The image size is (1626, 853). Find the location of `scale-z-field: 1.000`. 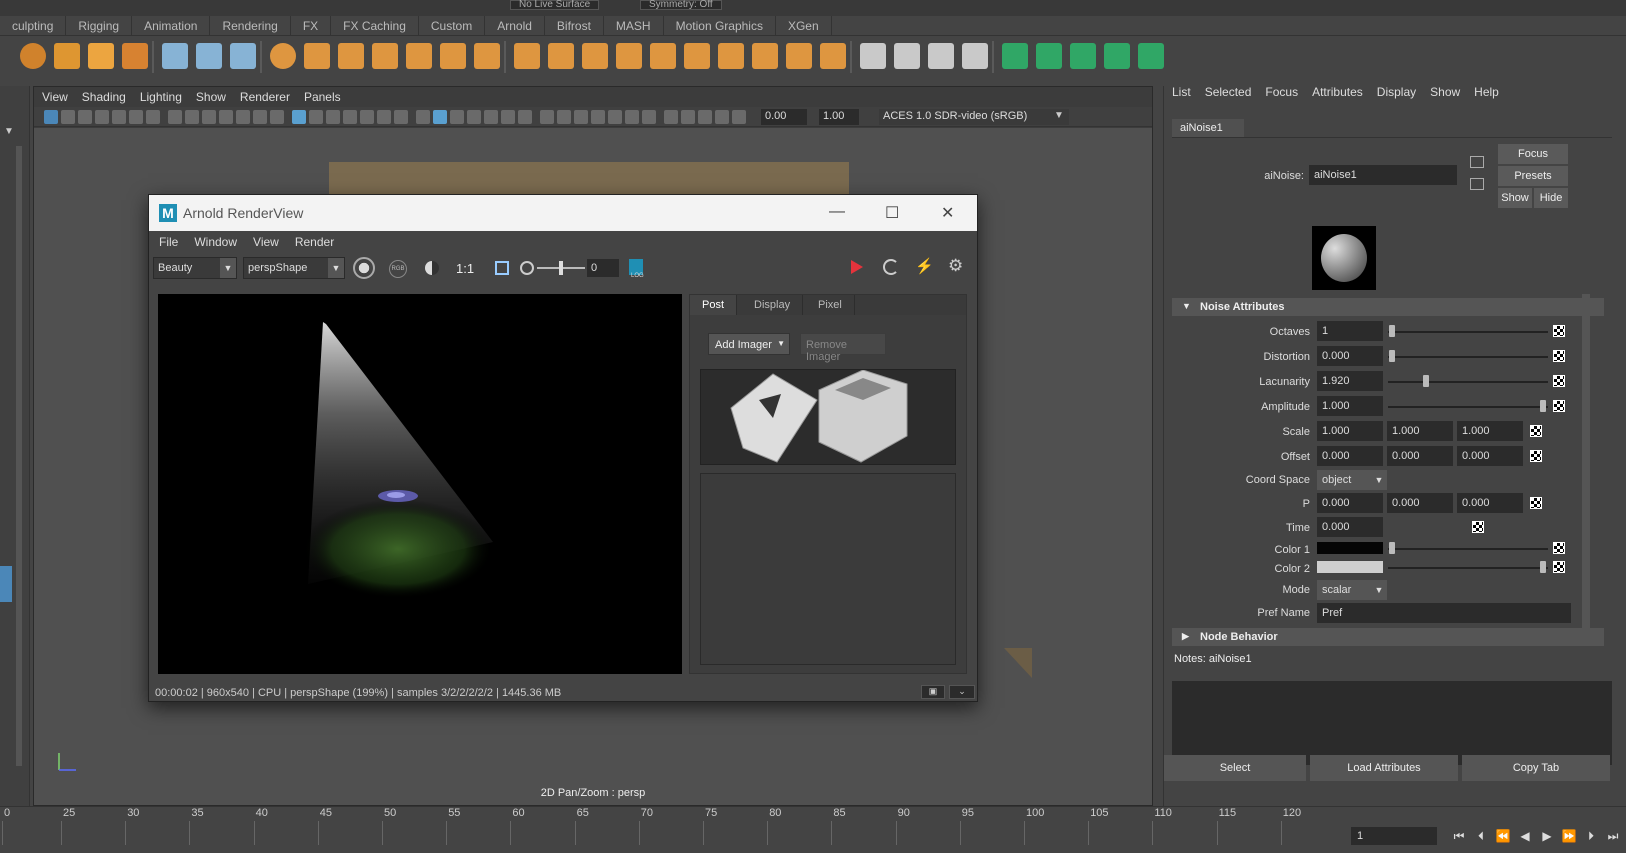

scale-z-field: 1.000 is located at coordinates (1490, 431).